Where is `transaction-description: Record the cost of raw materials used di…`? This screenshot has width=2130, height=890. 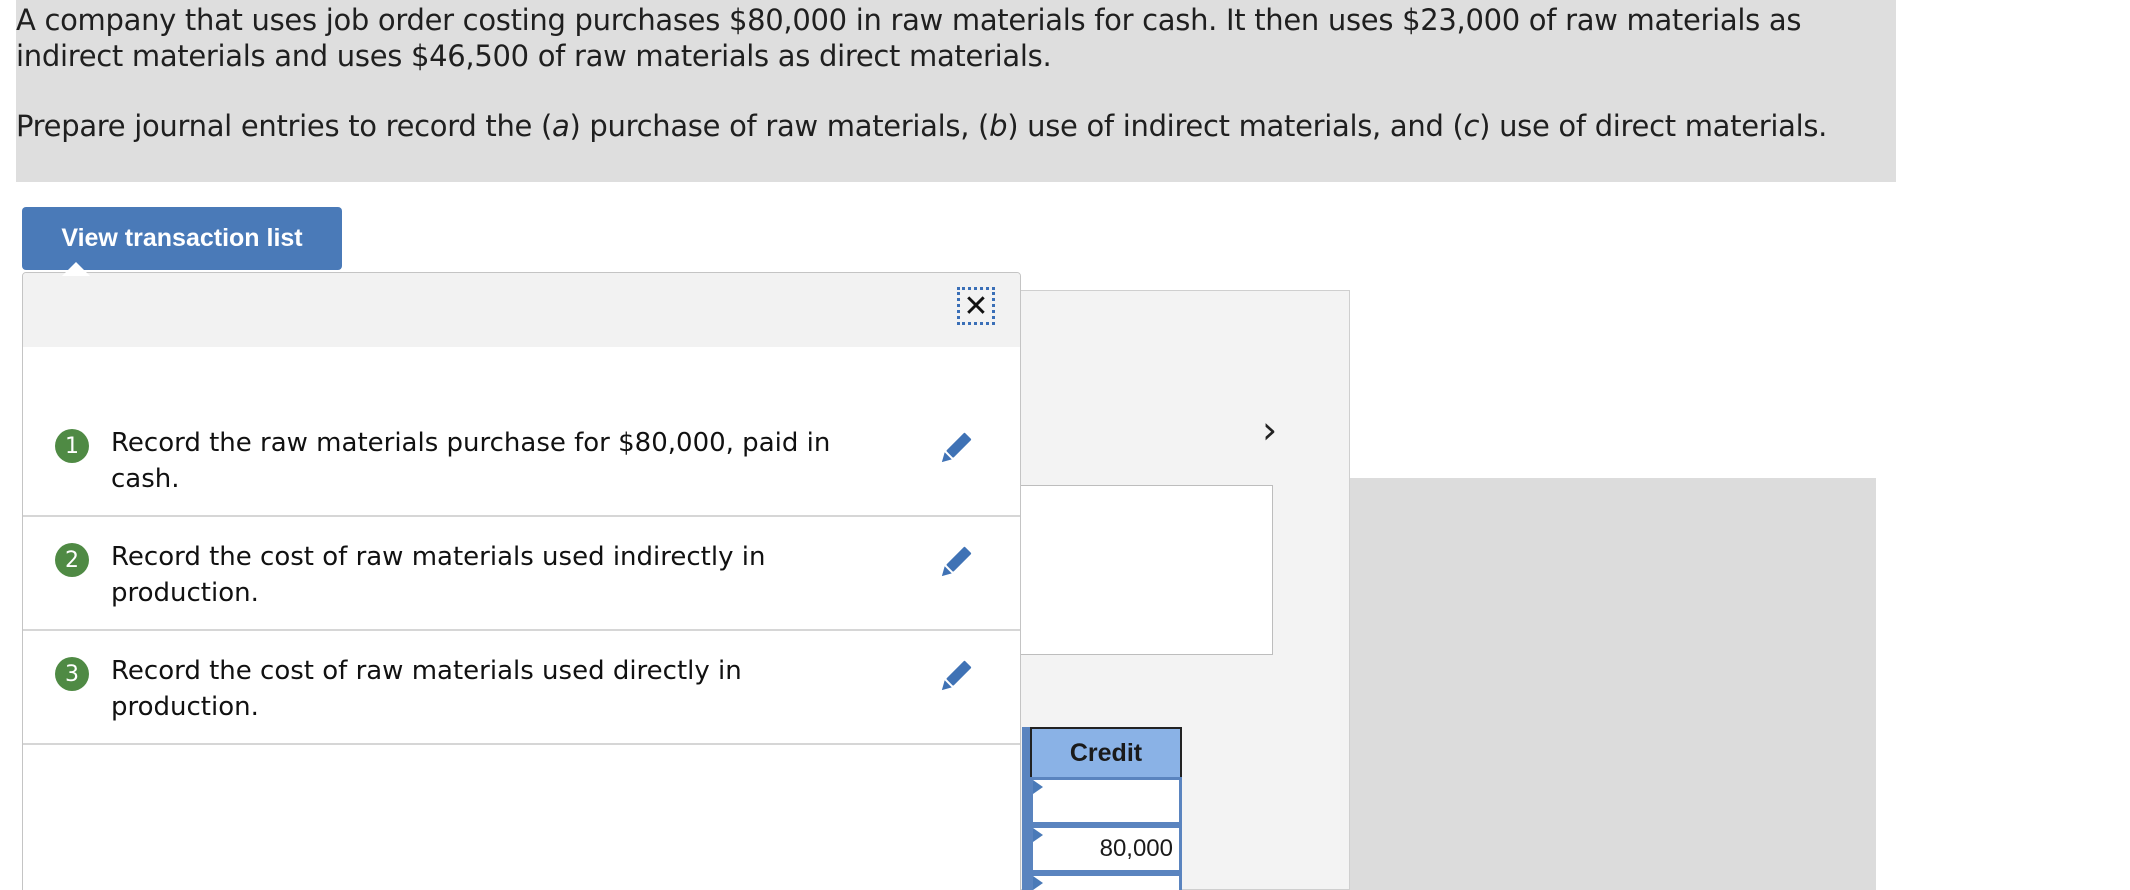
transaction-description: Record the cost of raw materials used di… is located at coordinates (426, 689).